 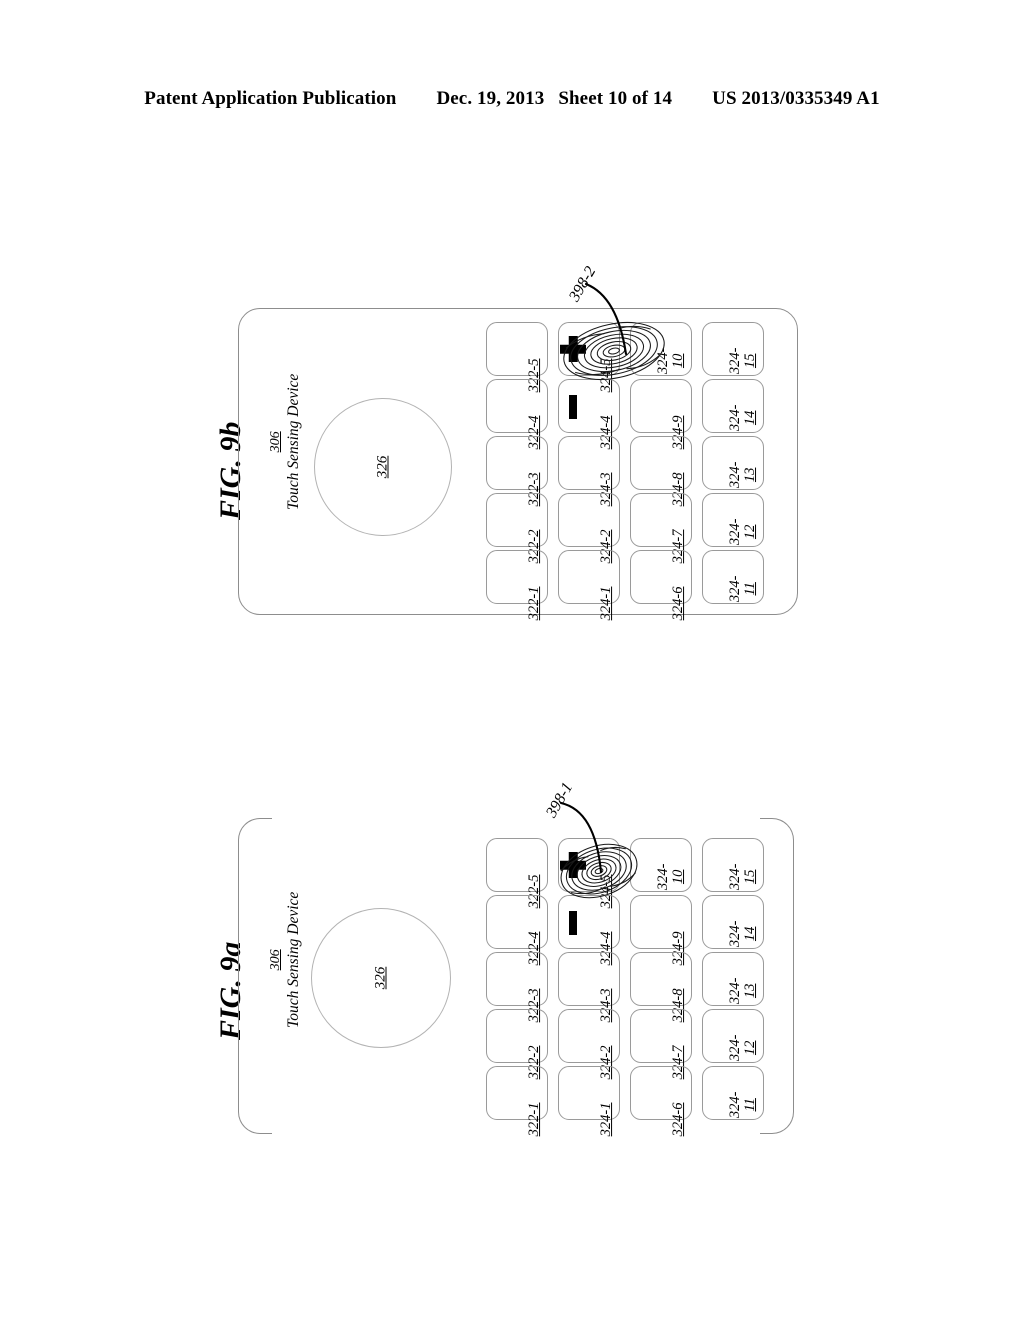 I want to click on key-324-11: 324- 11, so click(x=733, y=1093).